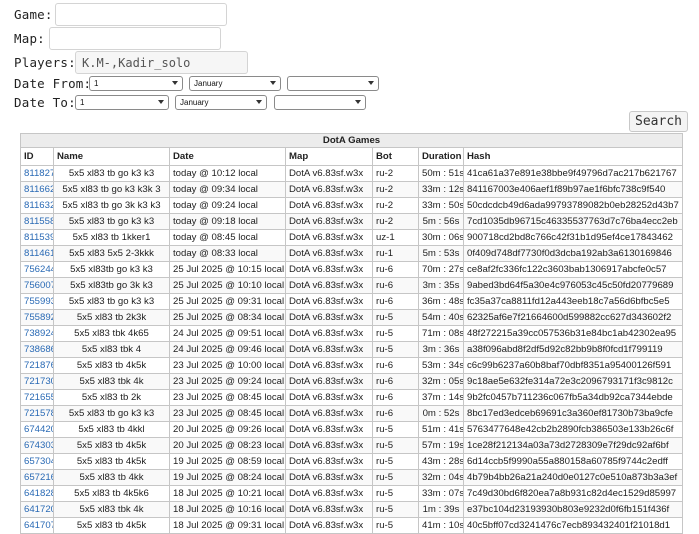 The width and height of the screenshot is (699, 534). Describe the element at coordinates (111, 317) in the screenshot. I see `cell-game-name: 5x5 xl83 tb 2k3k` at that location.